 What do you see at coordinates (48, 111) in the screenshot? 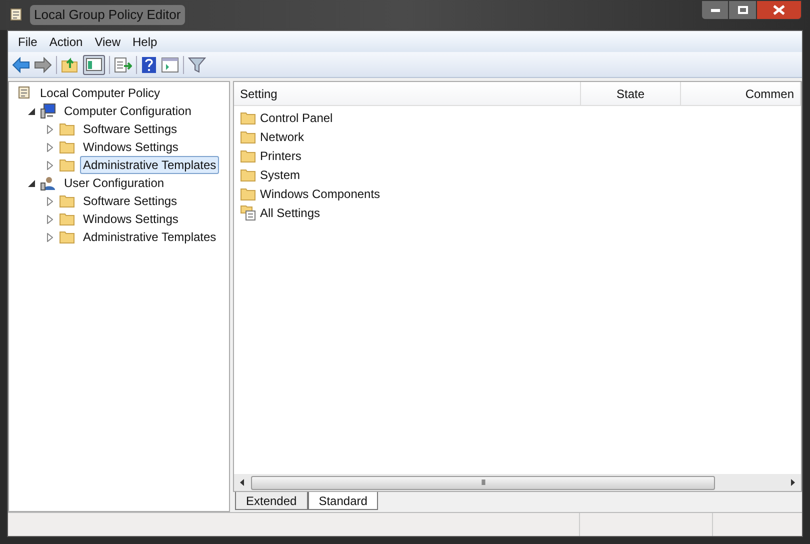
I see `computer-icon` at bounding box center [48, 111].